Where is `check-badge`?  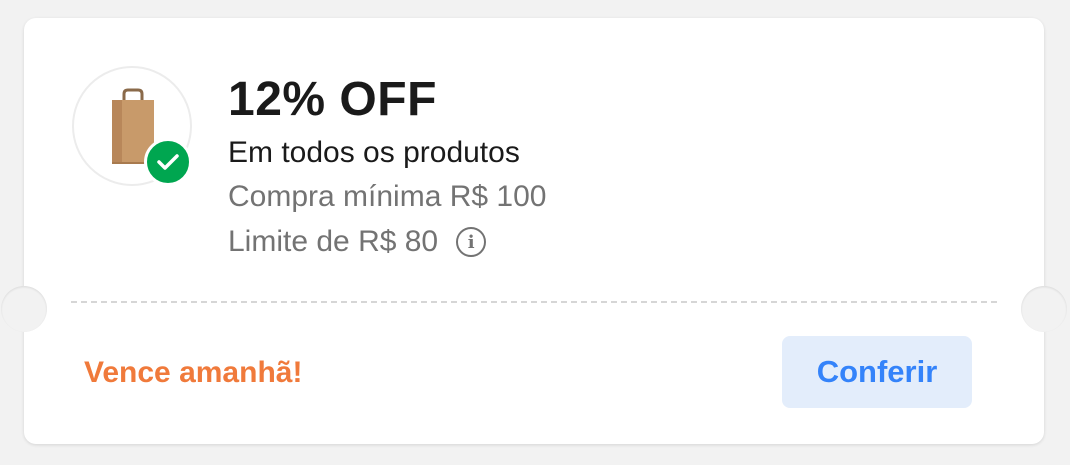
check-badge is located at coordinates (168, 162).